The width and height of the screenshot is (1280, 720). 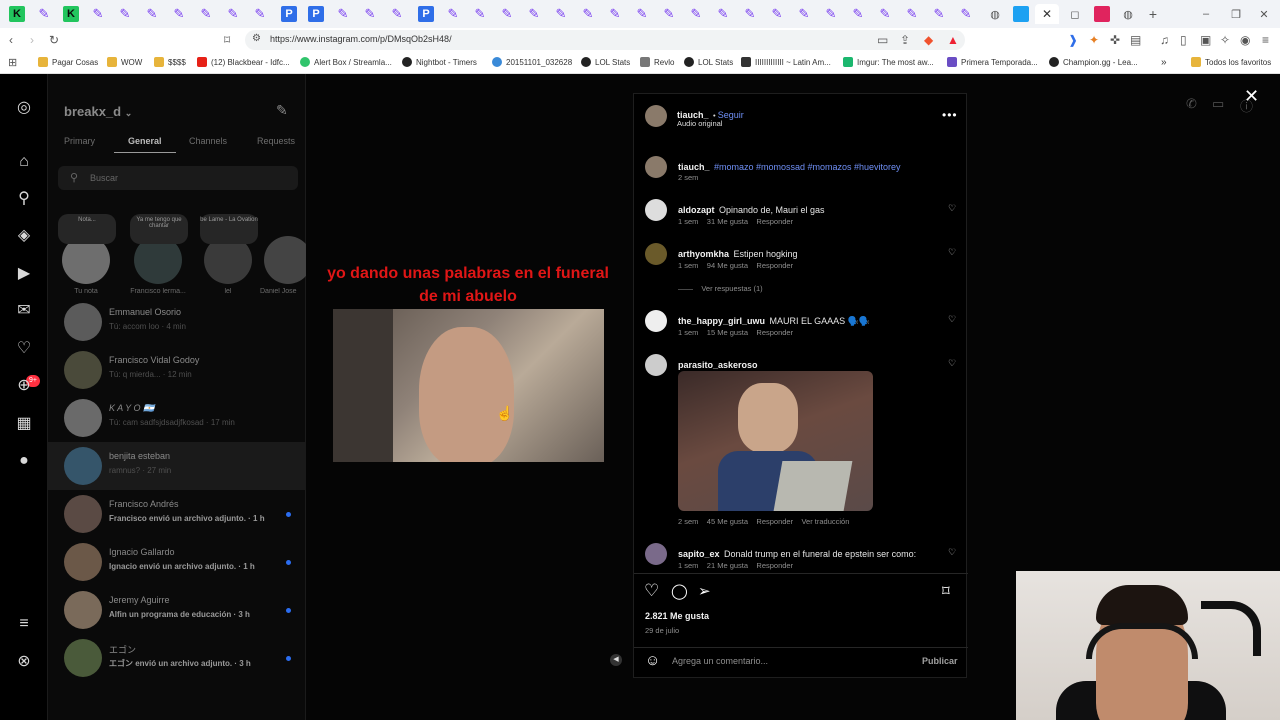 I want to click on tab-channels: Channels, so click(x=208, y=141).